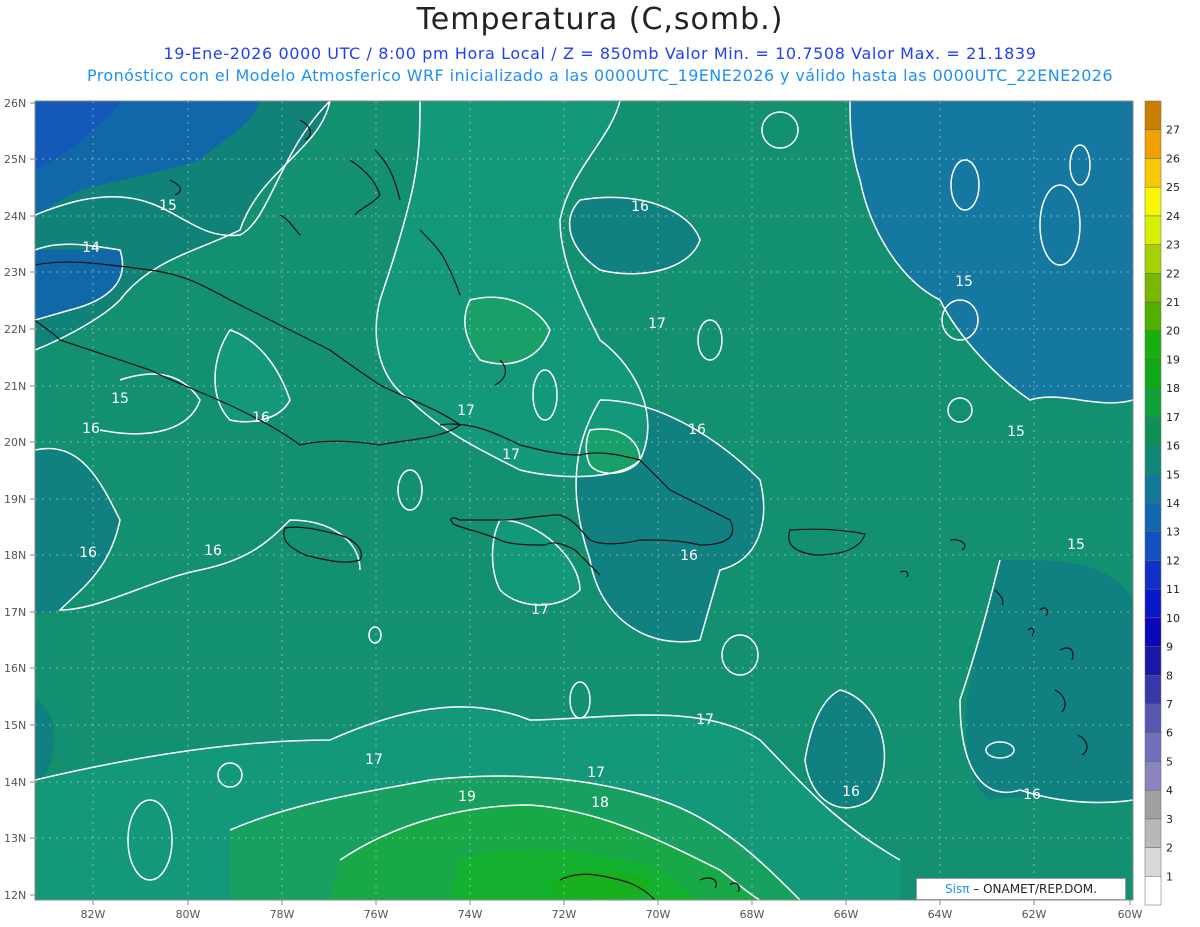 This screenshot has height=927, width=1200. I want to click on lat-label: 26N, so click(15, 103).